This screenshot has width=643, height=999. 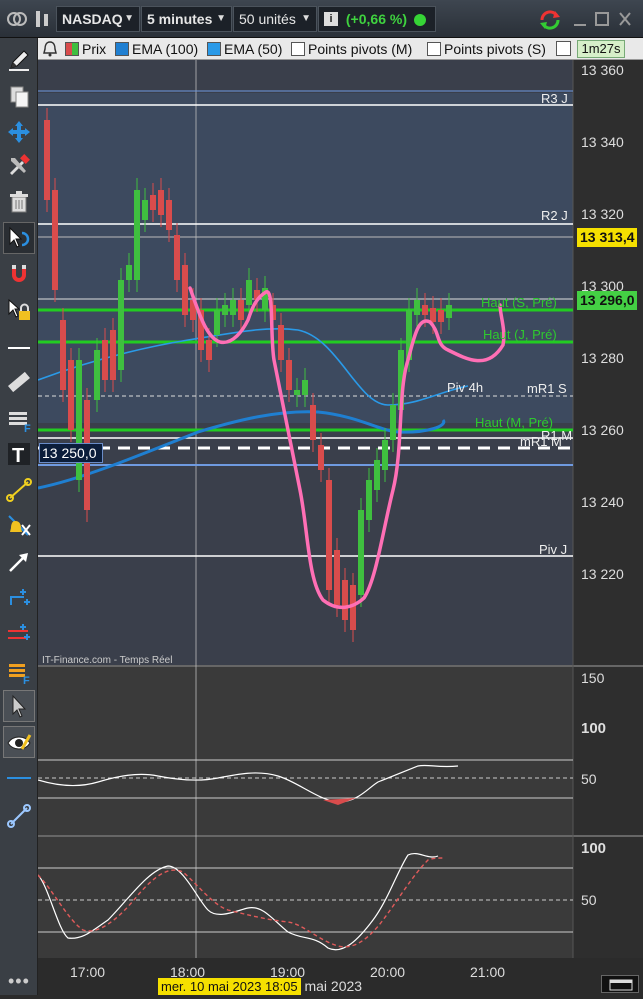 What do you see at coordinates (602, 214) in the screenshot?
I see `price-tick: 13 320` at bounding box center [602, 214].